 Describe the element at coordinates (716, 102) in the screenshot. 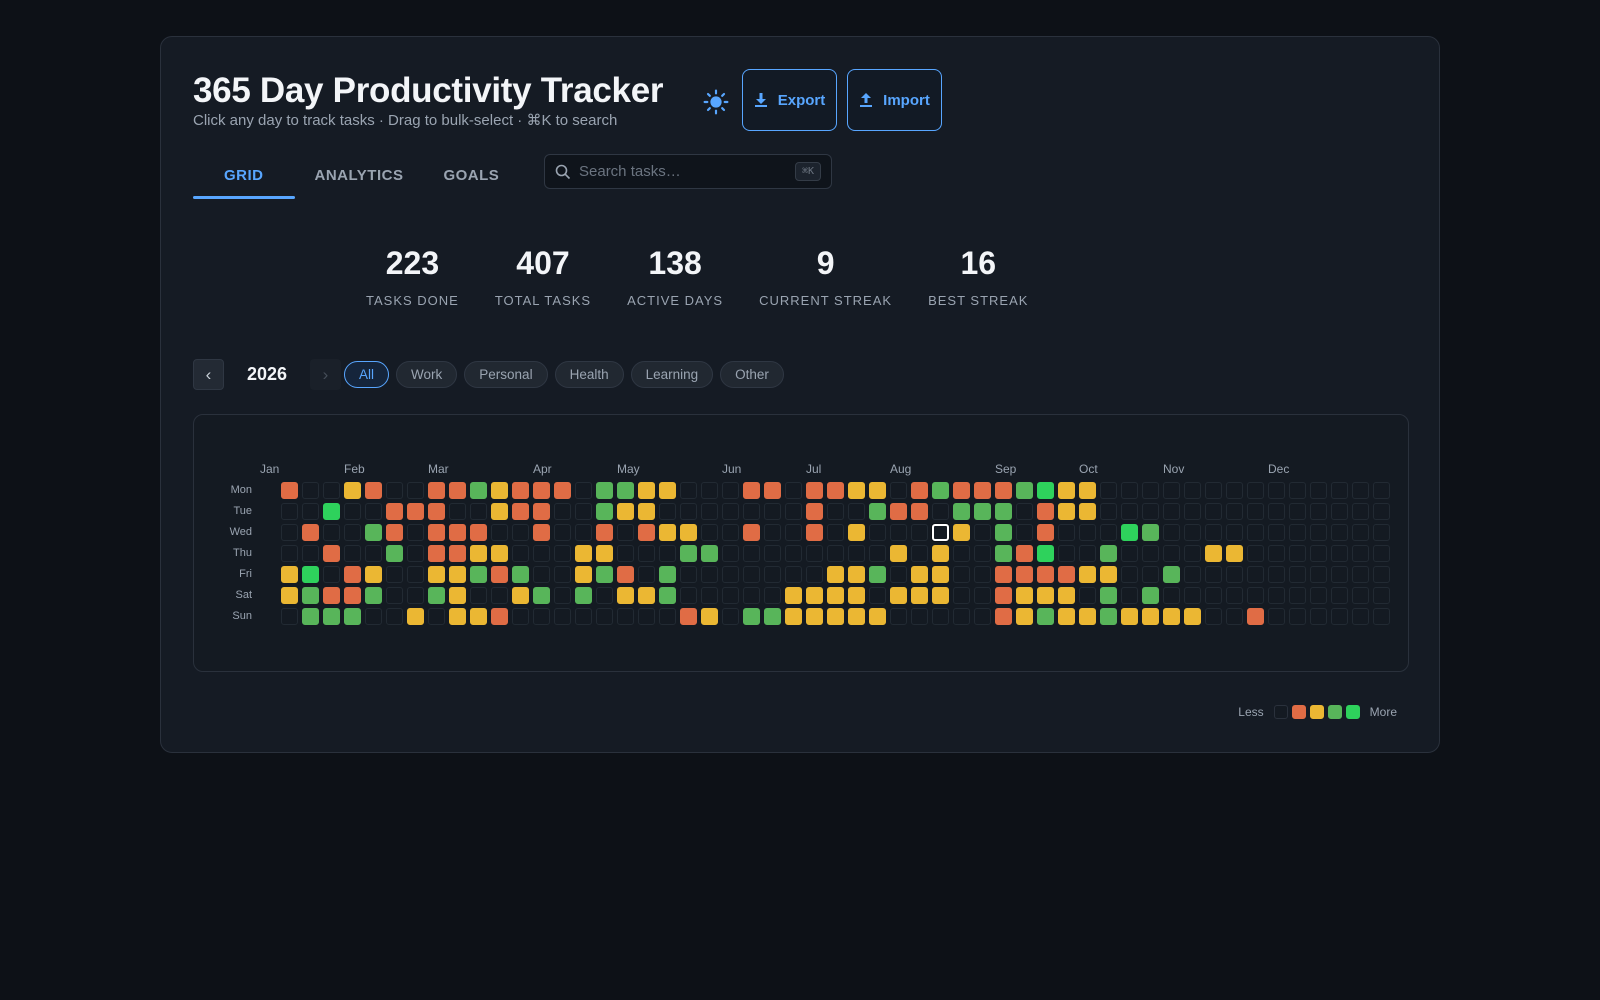

I see `theme-toggle-button` at that location.